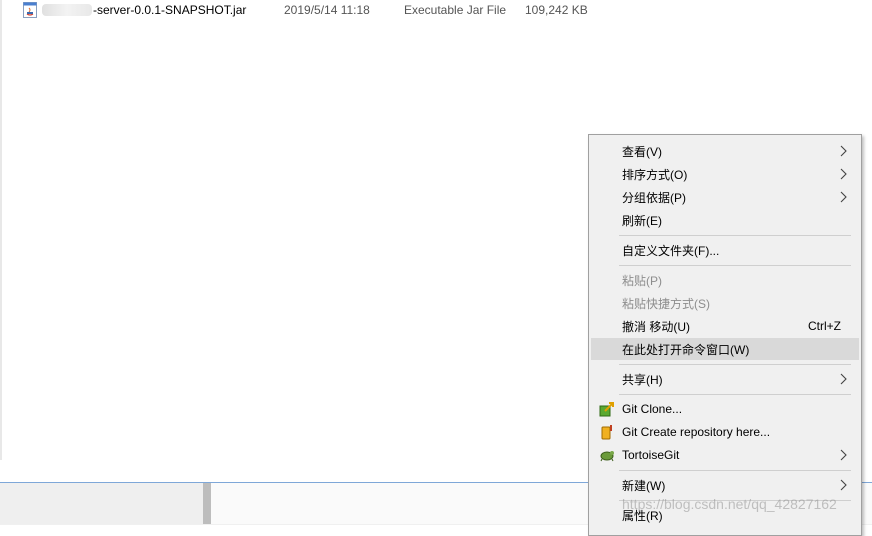 The height and width of the screenshot is (536, 872). I want to click on menu-item-undo-move: 撤消 移动(U) Ctrl+Z, so click(725, 326).